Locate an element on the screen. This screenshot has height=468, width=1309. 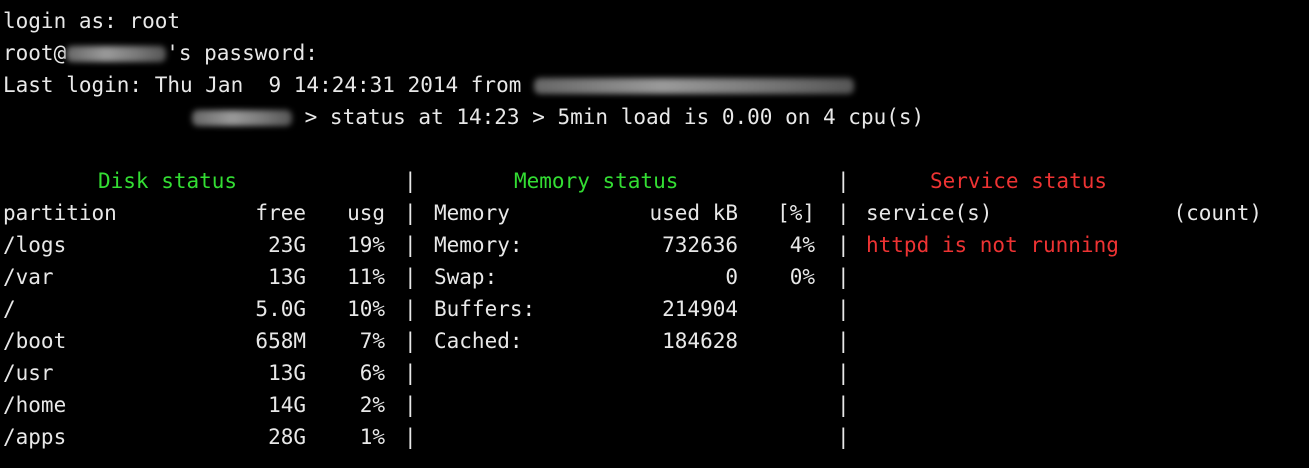
service-row-message: httpd is not running is located at coordinates (992, 245).